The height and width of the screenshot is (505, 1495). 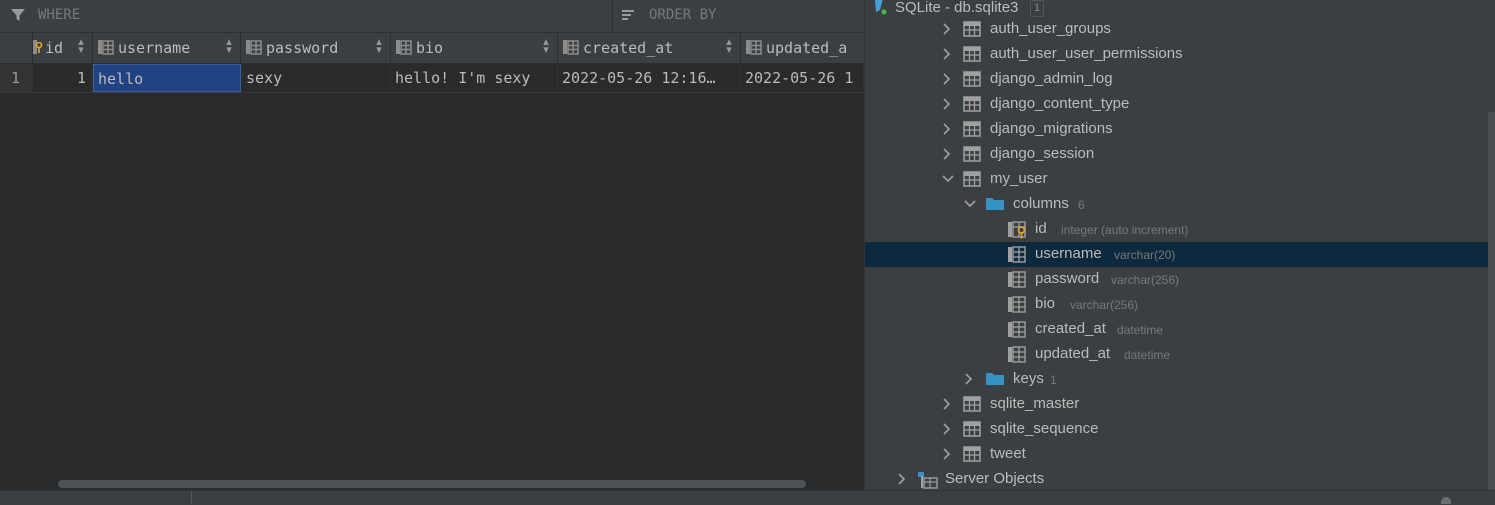 What do you see at coordinates (1180, 329) in the screenshot?
I see `tree-item-column: created_at datetime` at bounding box center [1180, 329].